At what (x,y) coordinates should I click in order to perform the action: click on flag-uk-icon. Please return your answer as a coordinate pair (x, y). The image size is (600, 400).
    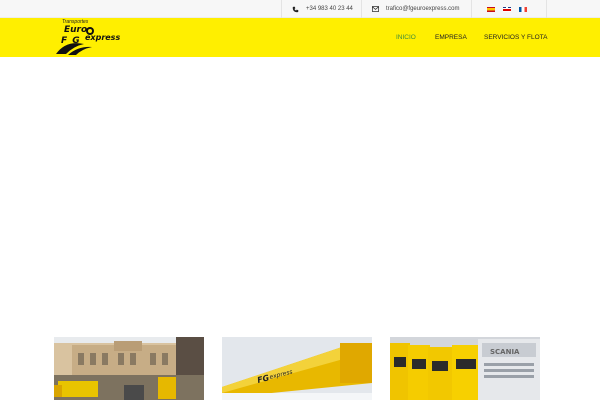
    Looking at the image, I should click on (507, 9).